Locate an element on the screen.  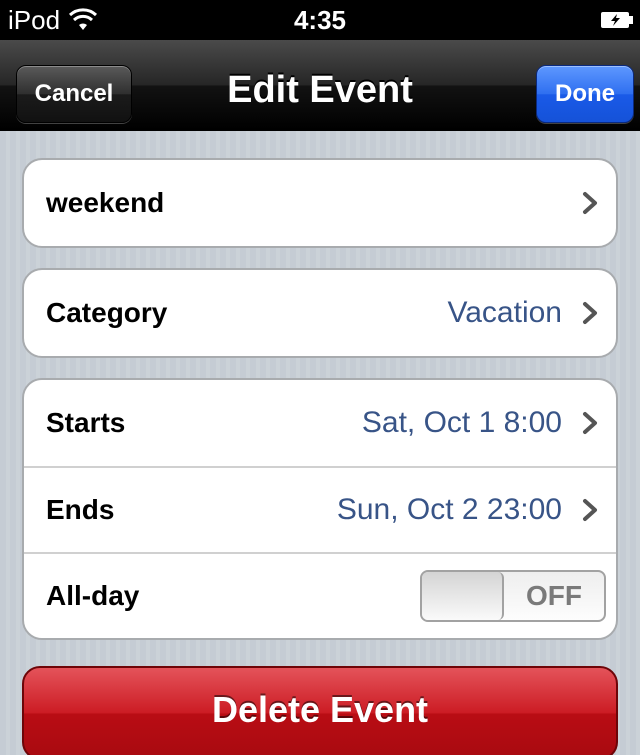
done-button: Done is located at coordinates (585, 94).